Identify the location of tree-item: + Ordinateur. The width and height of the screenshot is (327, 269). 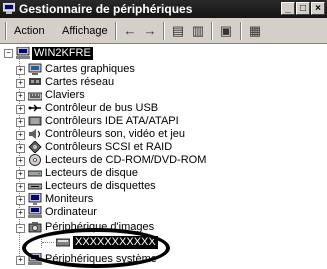
(150, 212).